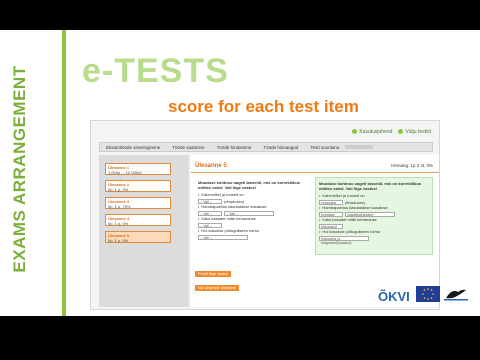  Describe the element at coordinates (412, 165) in the screenshot. I see `score-text: Hinnang: 1p 2 st, 0%` at that location.